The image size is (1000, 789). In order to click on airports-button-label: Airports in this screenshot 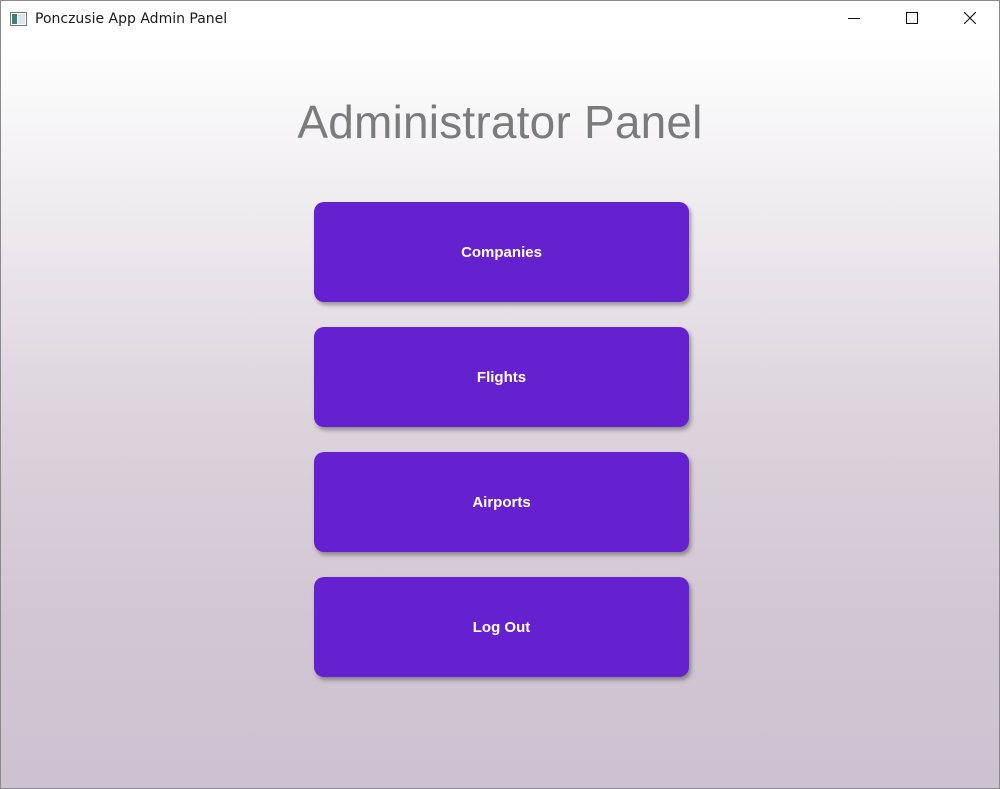, I will do `click(501, 502)`.